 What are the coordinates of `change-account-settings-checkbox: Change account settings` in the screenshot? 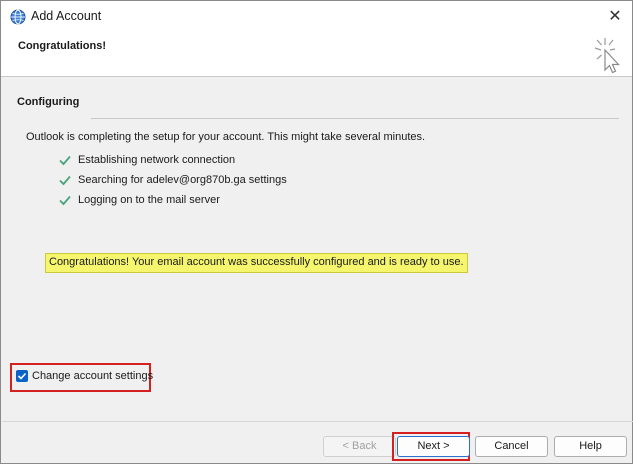 It's located at (84, 376).